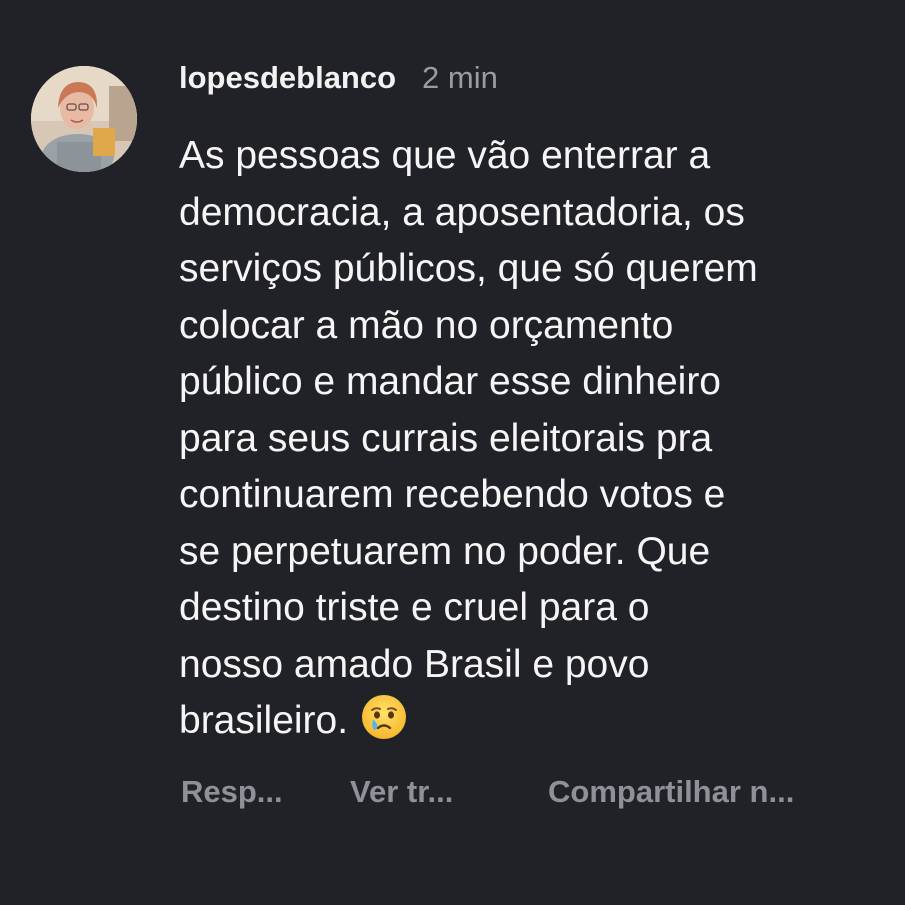  What do you see at coordinates (460, 77) in the screenshot?
I see `timestamp: 2 min` at bounding box center [460, 77].